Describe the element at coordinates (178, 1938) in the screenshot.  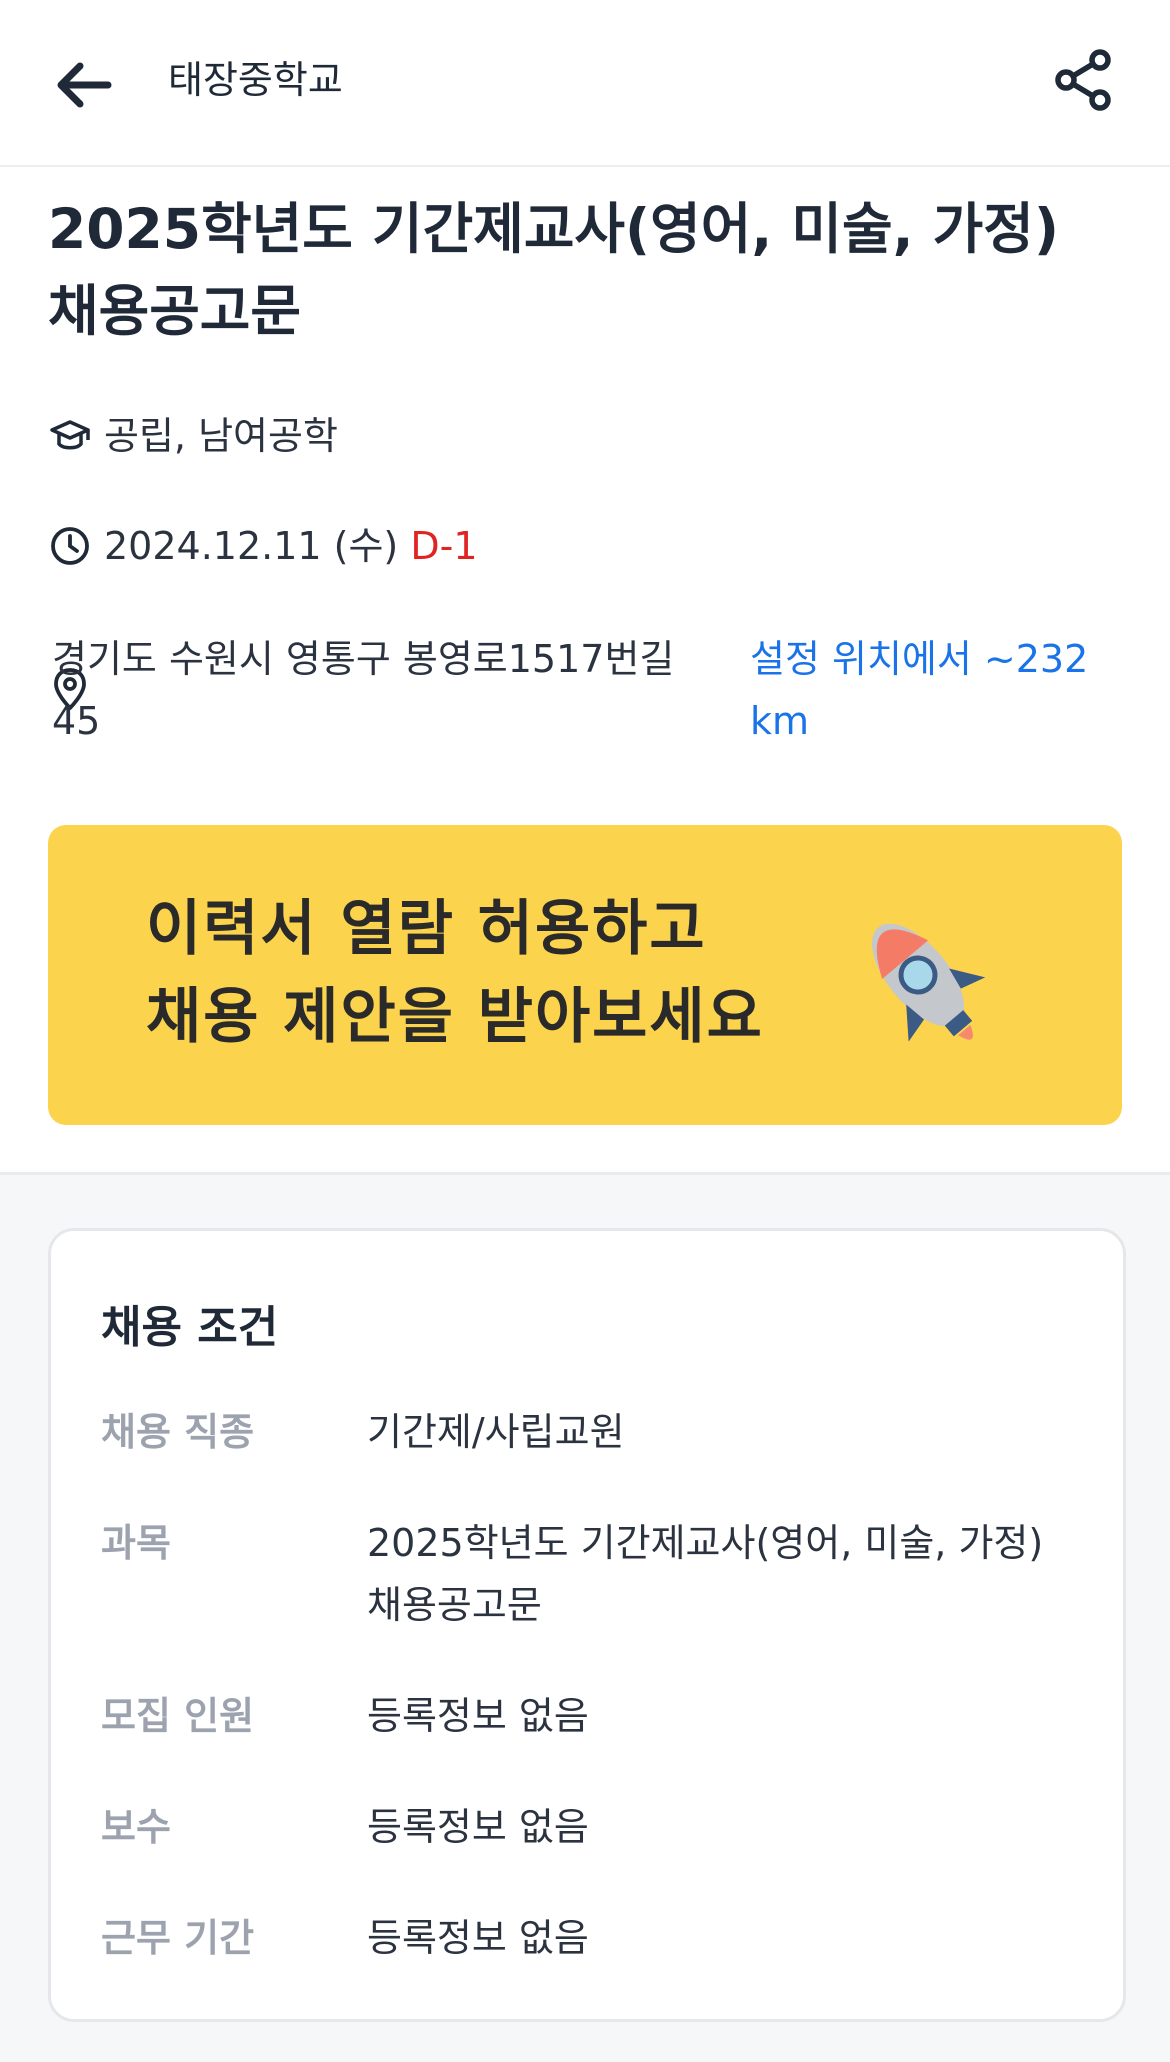
I see `condition-label: 근무 기간` at that location.